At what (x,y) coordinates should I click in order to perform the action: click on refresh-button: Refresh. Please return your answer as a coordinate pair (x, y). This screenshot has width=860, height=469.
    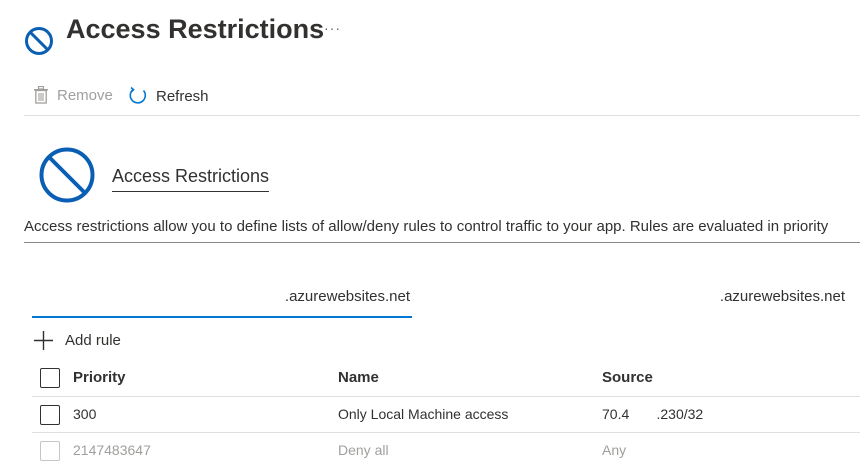
    Looking at the image, I should click on (168, 96).